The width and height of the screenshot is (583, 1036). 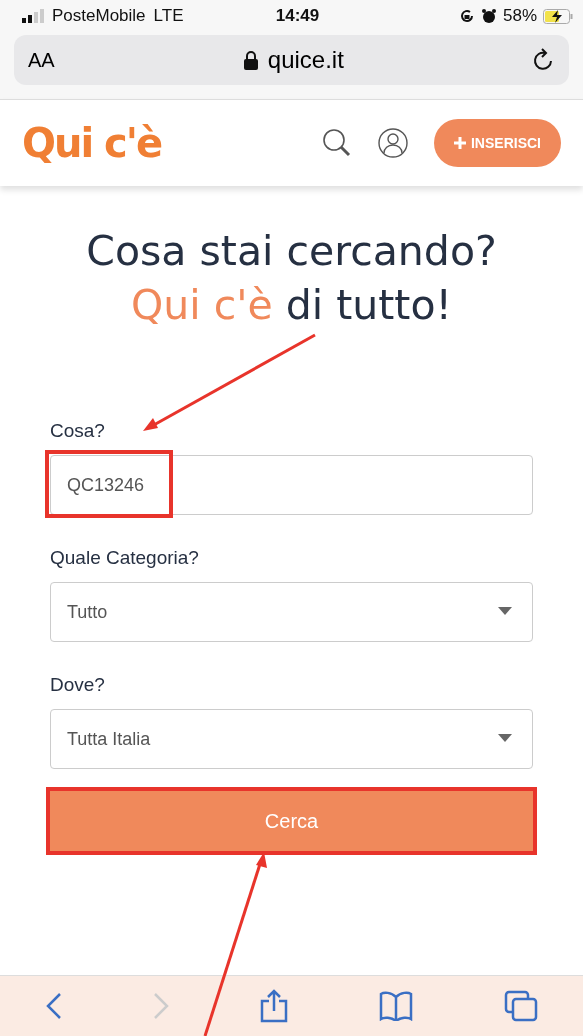 What do you see at coordinates (78, 431) in the screenshot?
I see `field-label: Cosa?` at bounding box center [78, 431].